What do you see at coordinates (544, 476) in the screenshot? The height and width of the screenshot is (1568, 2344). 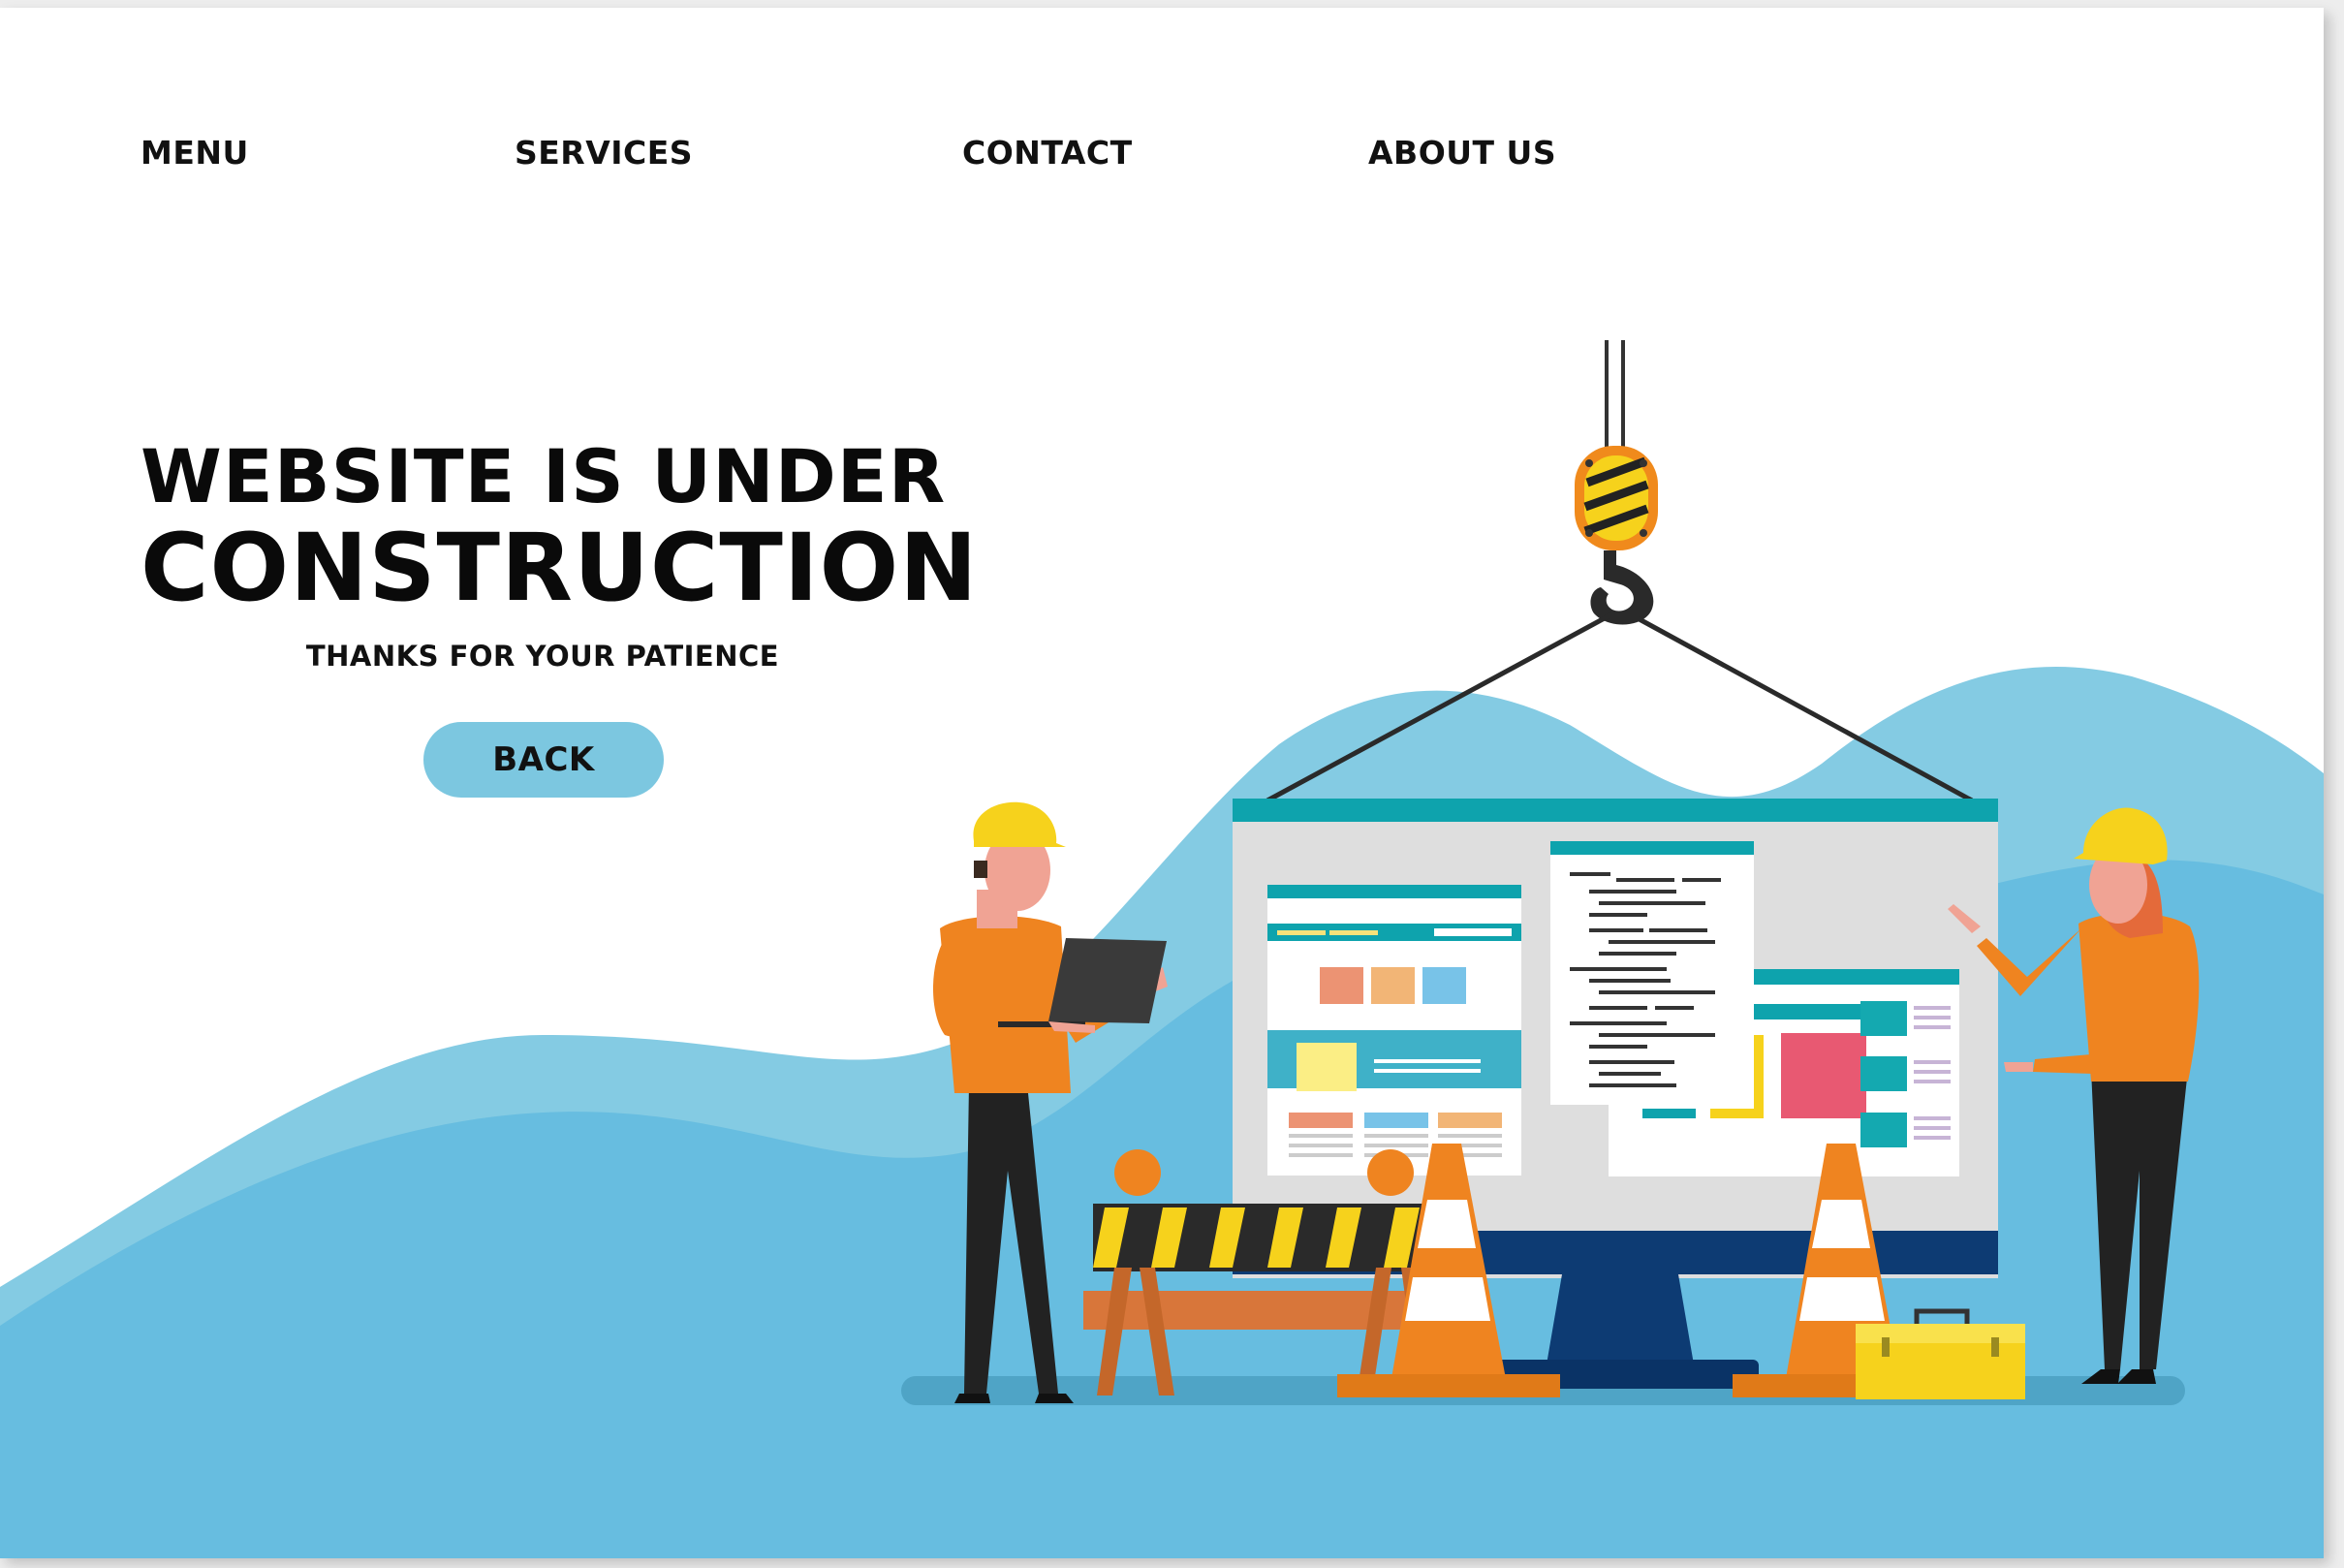 I see `hero-title-line1: WEBSITE IS UNDER` at bounding box center [544, 476].